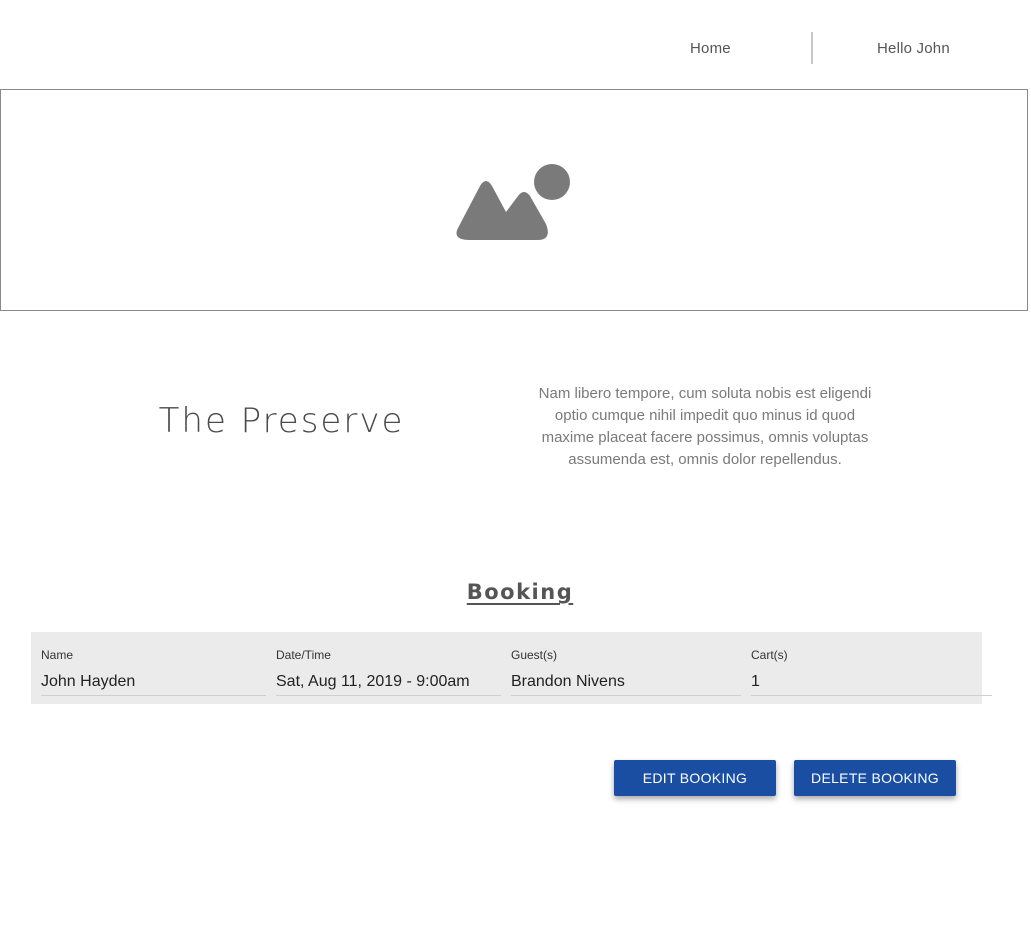  What do you see at coordinates (626, 668) in the screenshot?
I see `guests-field: Guest(s) Brandon Nivens` at bounding box center [626, 668].